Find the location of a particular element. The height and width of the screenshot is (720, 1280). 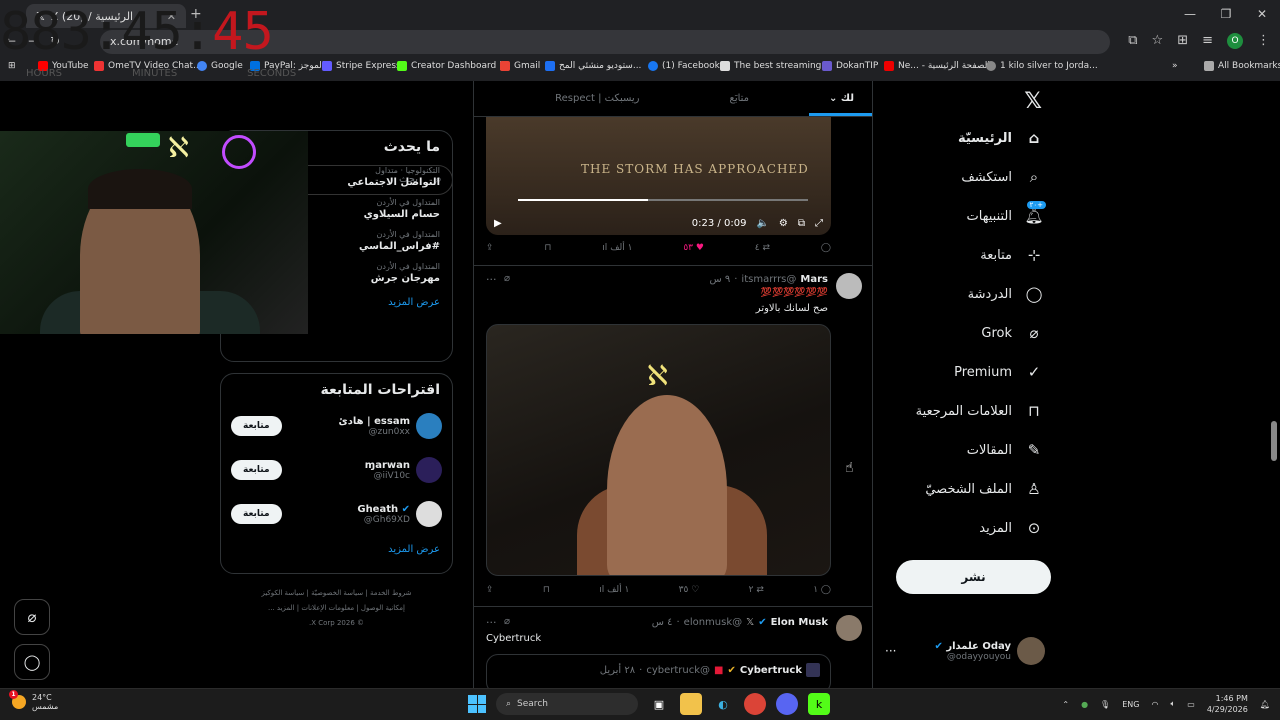

account-switcher: Oday علمدار ✔ @odayyouyou ··· is located at coordinates (965, 651).